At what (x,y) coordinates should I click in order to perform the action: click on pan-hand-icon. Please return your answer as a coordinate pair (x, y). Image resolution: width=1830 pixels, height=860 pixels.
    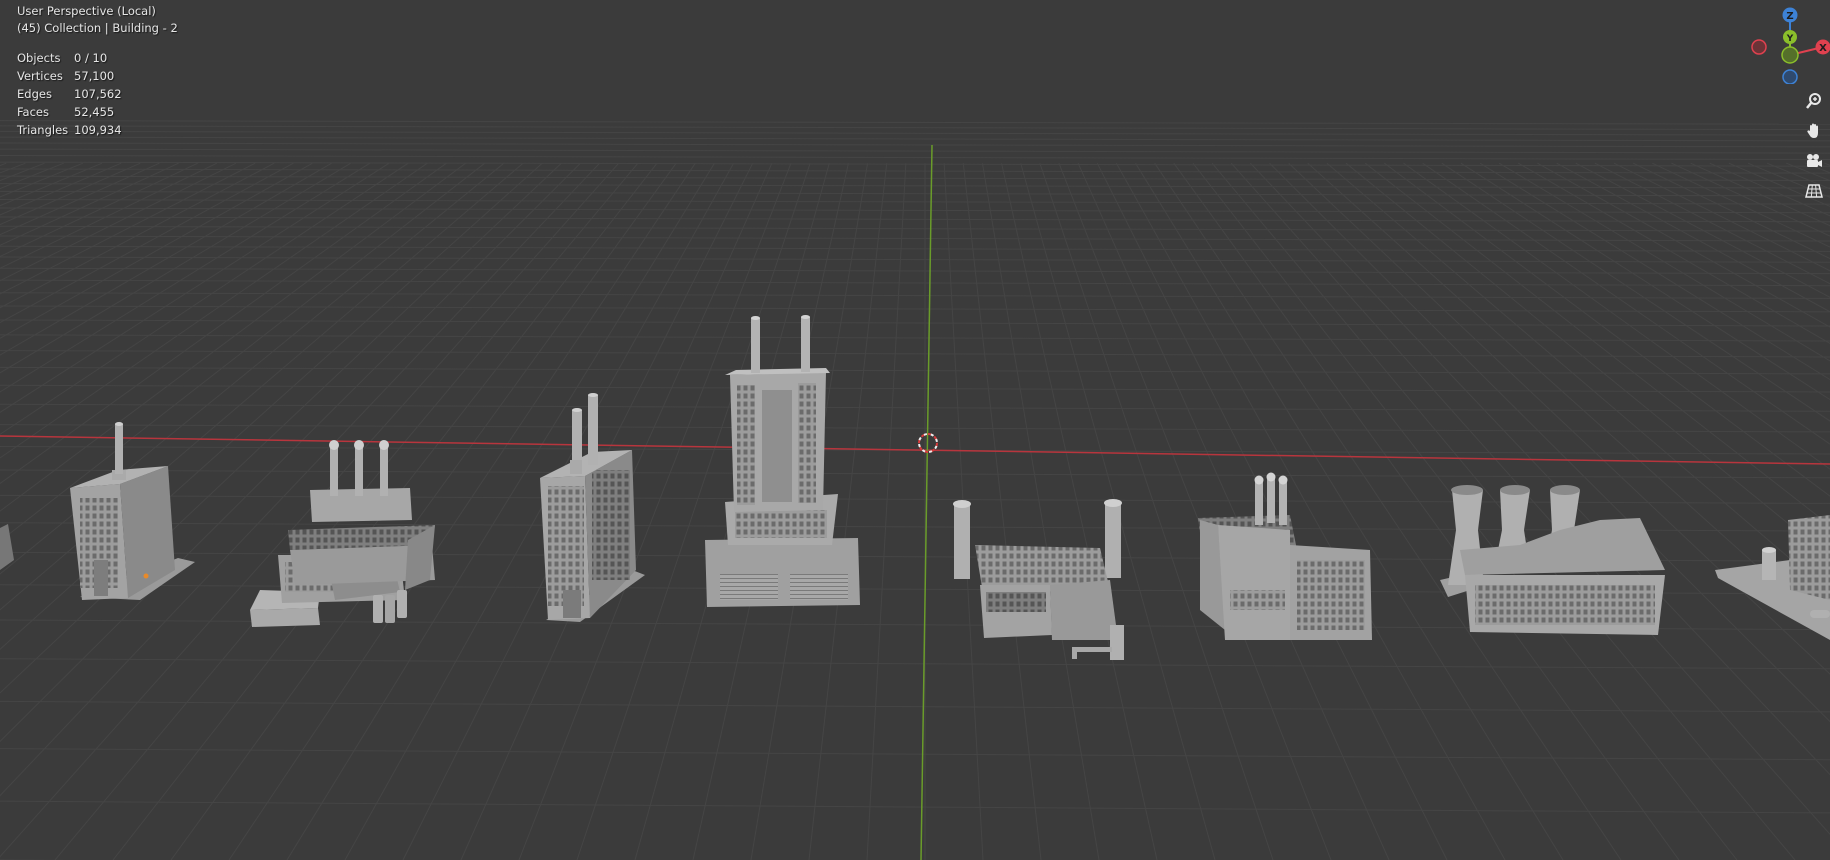
    Looking at the image, I should click on (1812, 130).